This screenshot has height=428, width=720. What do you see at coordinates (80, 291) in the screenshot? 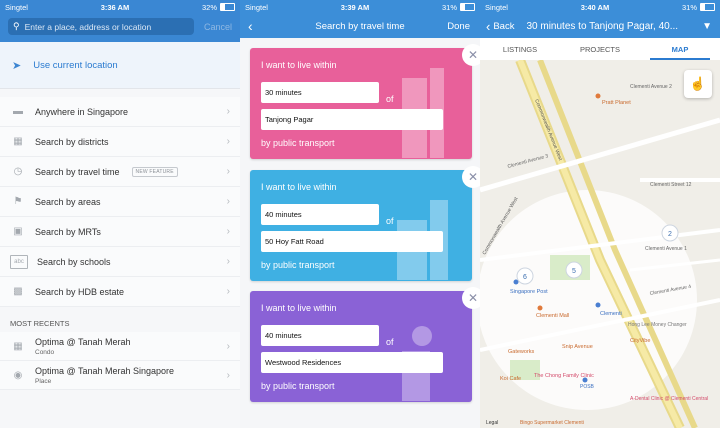
I see `menu-label: Search by HDB estate` at bounding box center [80, 291].